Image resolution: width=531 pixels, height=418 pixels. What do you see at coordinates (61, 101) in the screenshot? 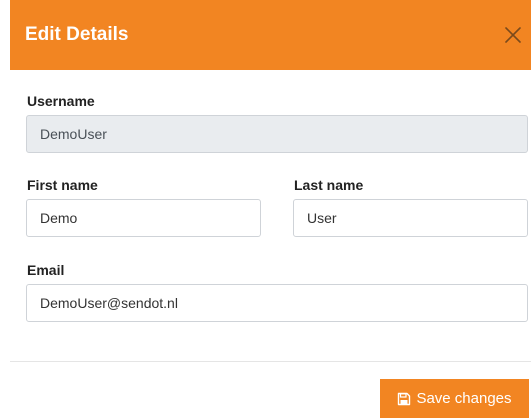
I see `username-label: Username` at bounding box center [61, 101].